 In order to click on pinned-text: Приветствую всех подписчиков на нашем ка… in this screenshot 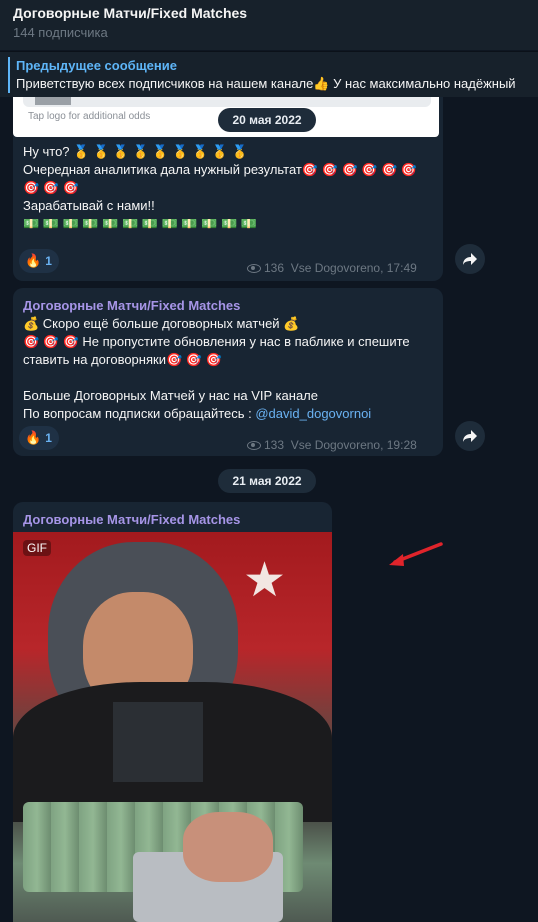, I will do `click(266, 83)`.